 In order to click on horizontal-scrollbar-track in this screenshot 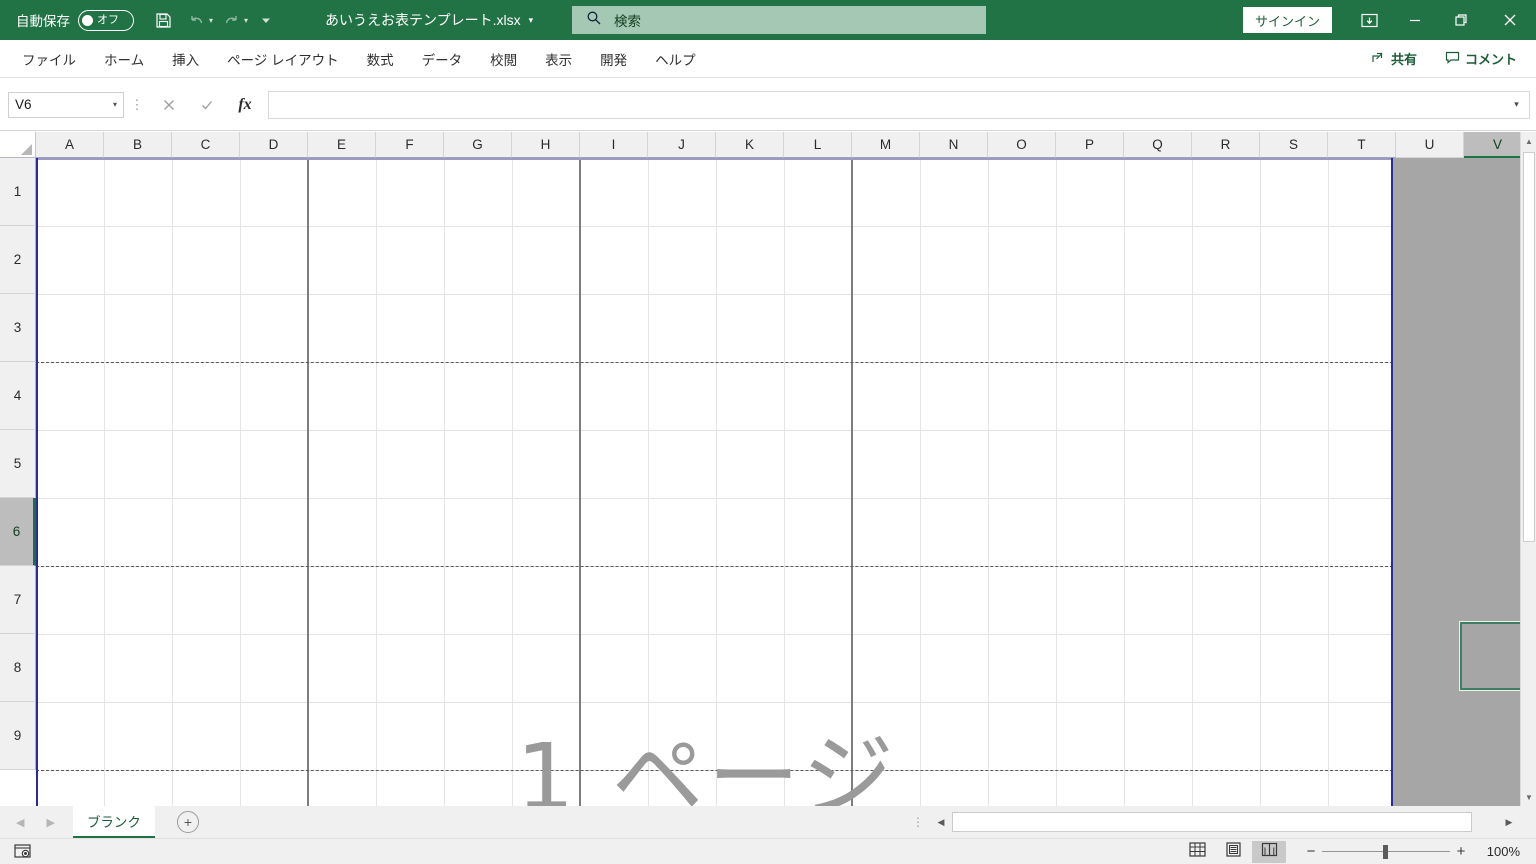, I will do `click(1225, 822)`.